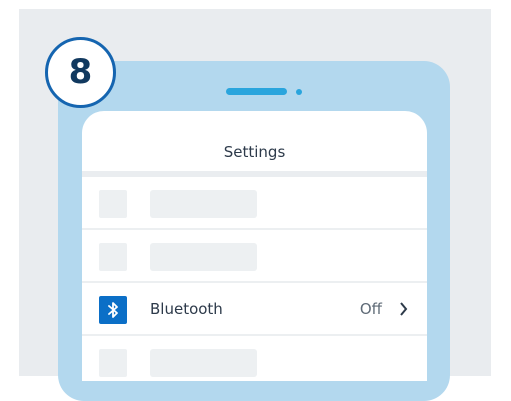 Image resolution: width=511 pixels, height=401 pixels. I want to click on settings-title: Settings, so click(254, 152).